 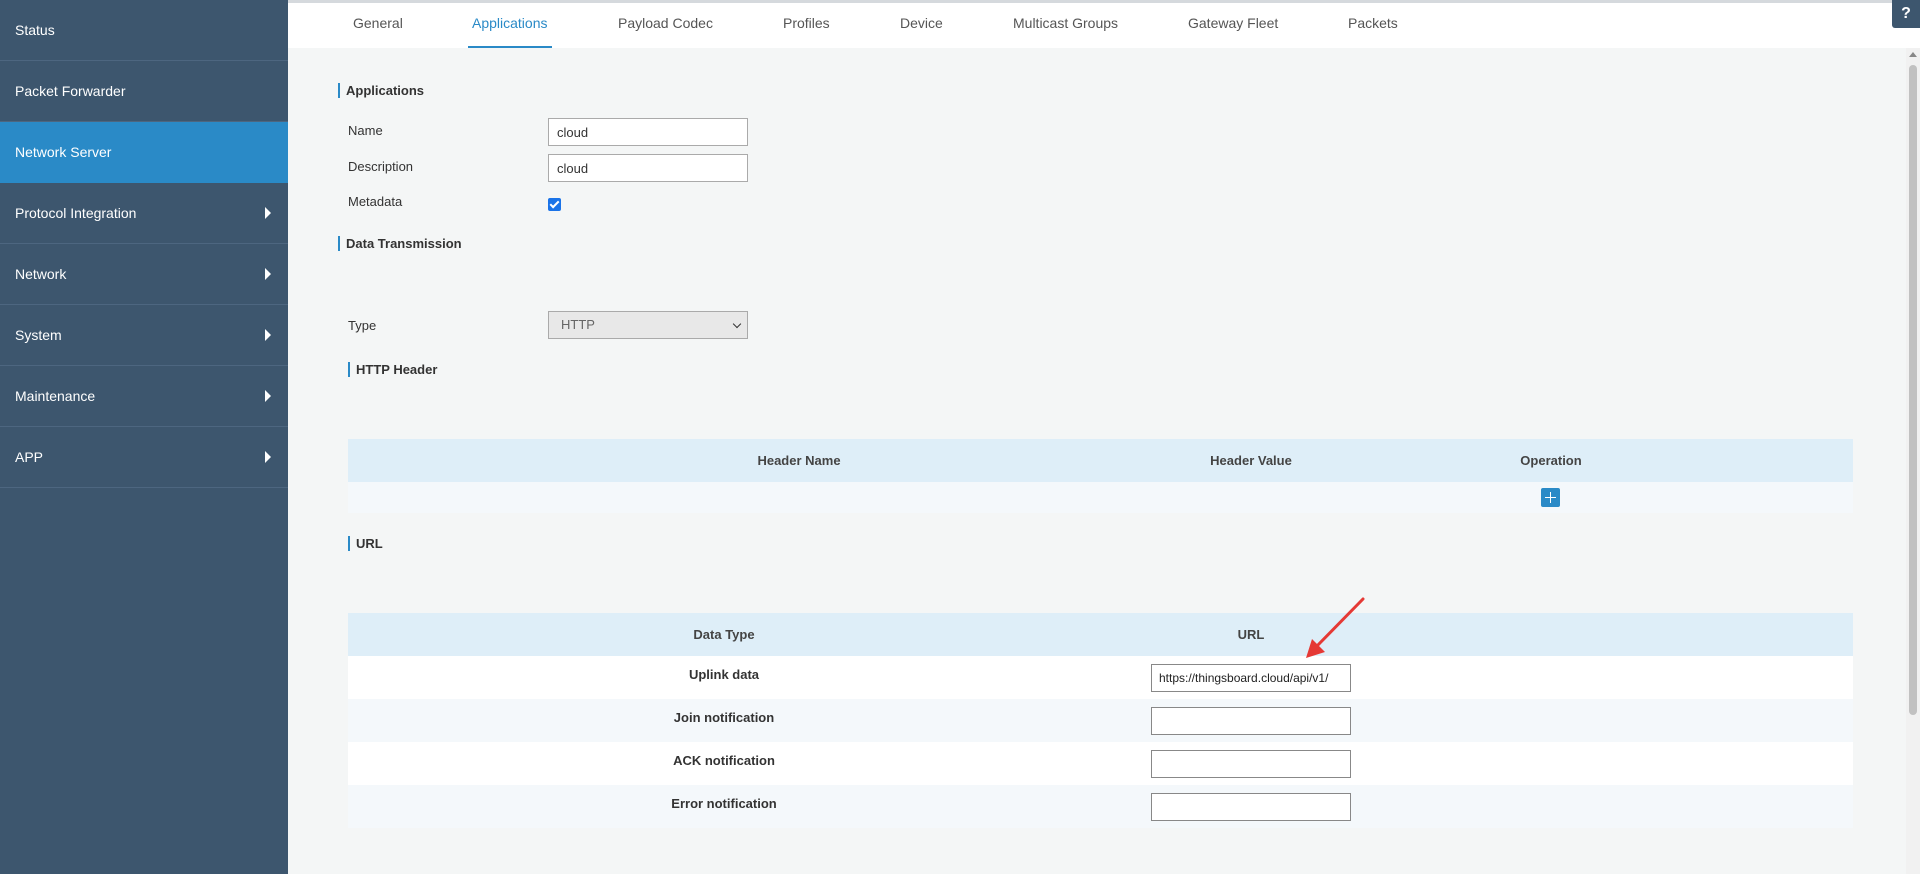 I want to click on metadata-label: Metadata, so click(x=375, y=201).